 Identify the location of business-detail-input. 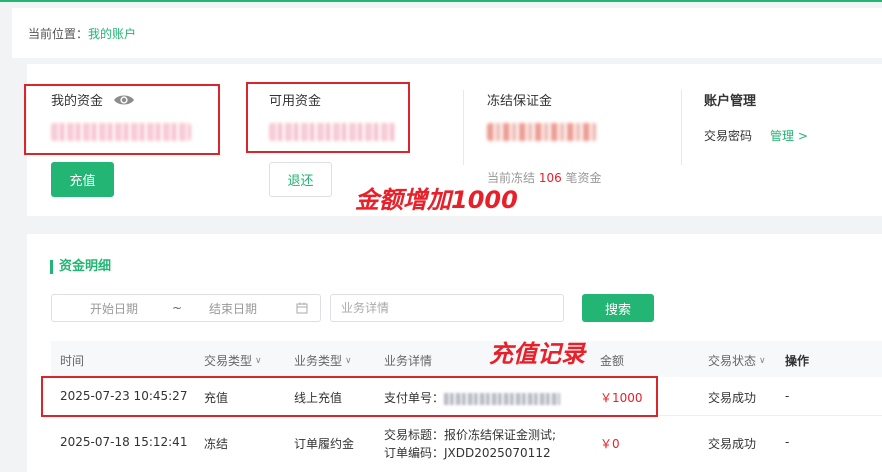
(447, 308).